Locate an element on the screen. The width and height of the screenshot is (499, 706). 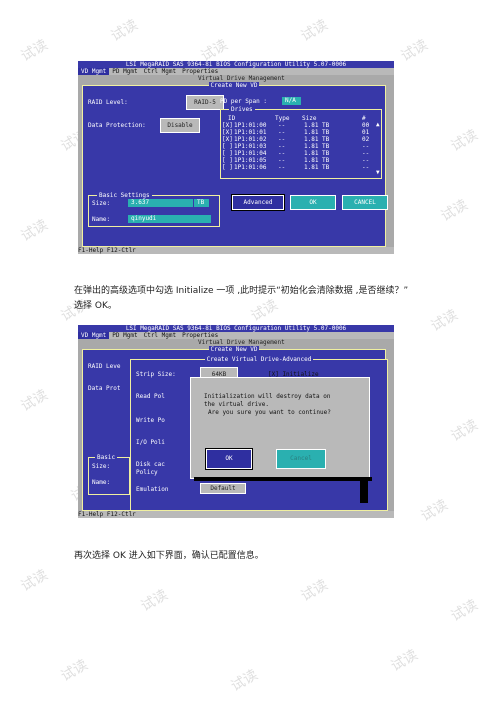
cancel-button: CANCEL is located at coordinates (365, 202).